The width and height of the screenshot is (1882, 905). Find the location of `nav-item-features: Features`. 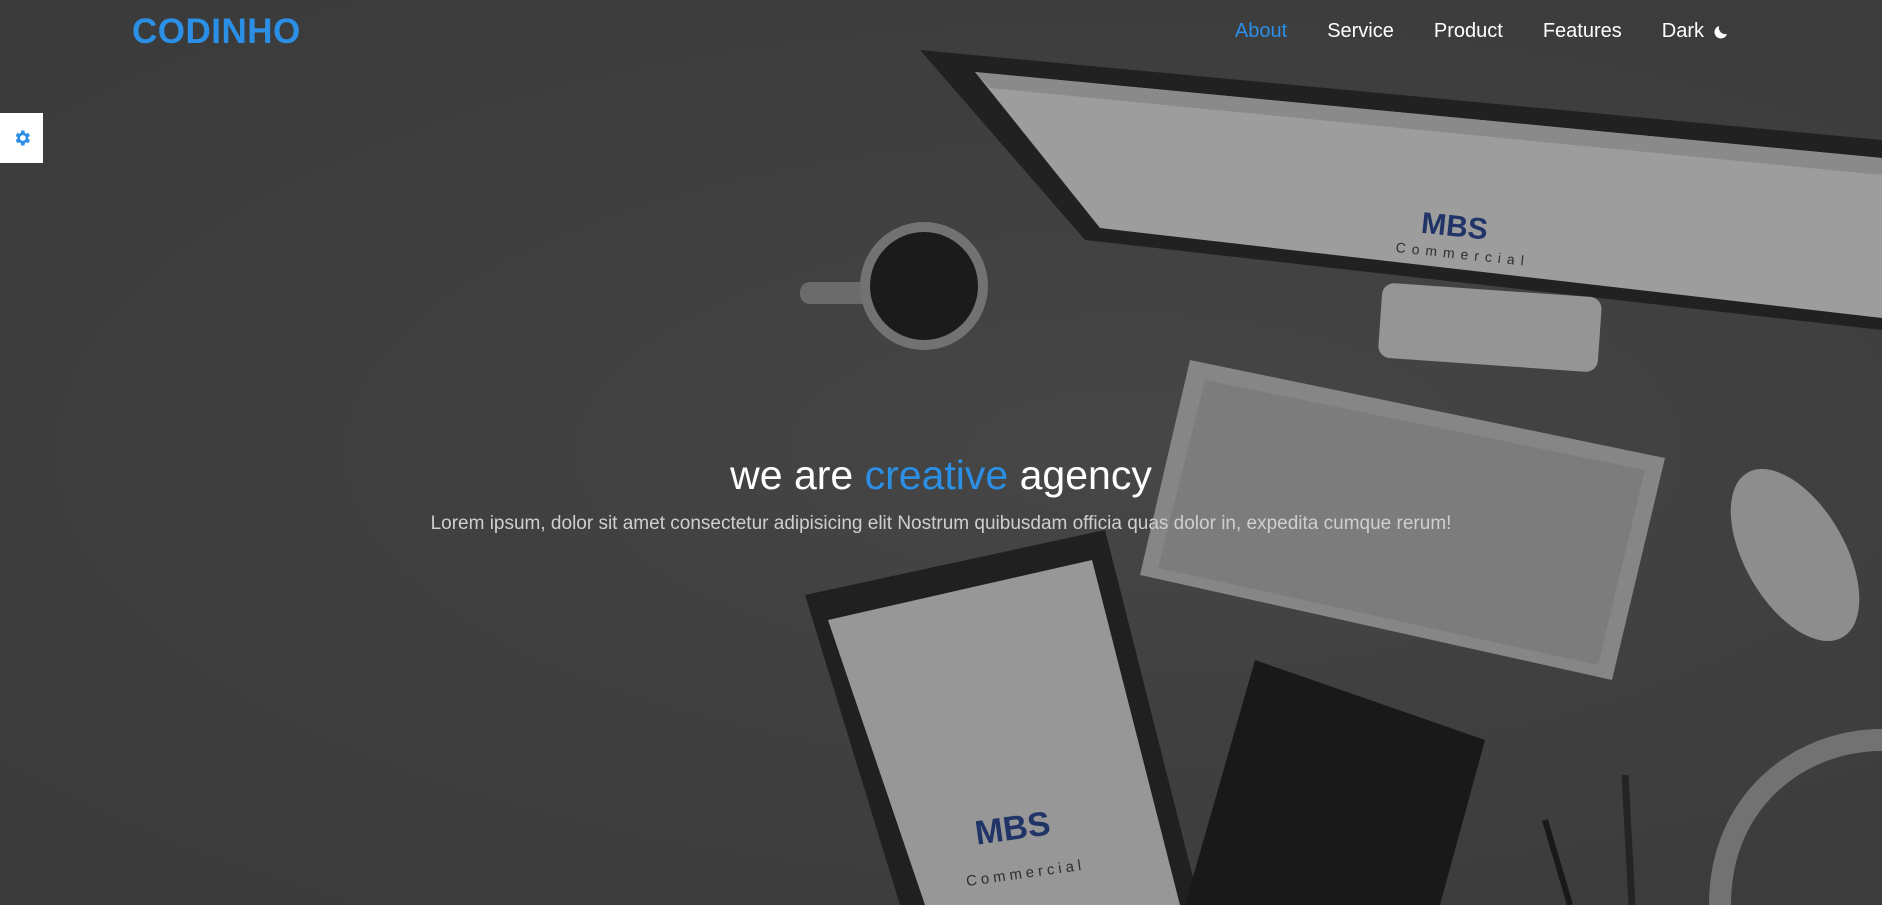

nav-item-features: Features is located at coordinates (1582, 31).